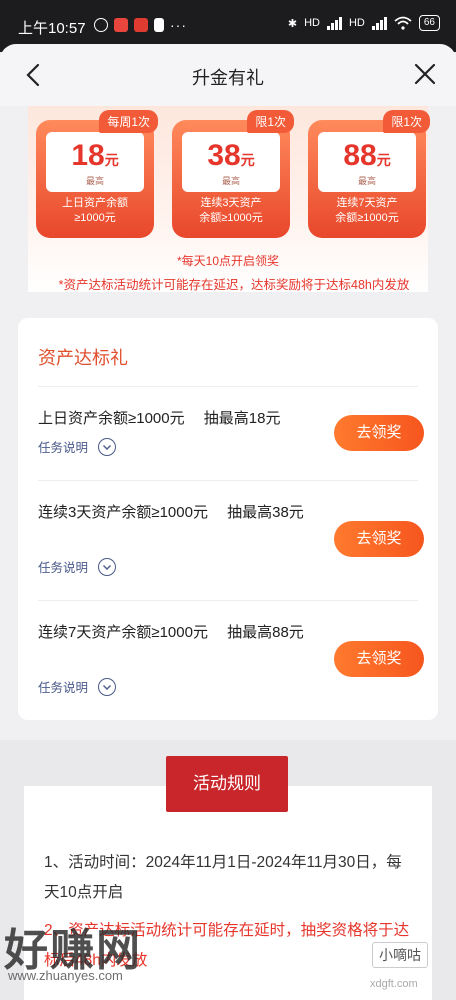 This screenshot has height=1000, width=456. Describe the element at coordinates (334, 23) in the screenshot. I see `signal-icon` at that location.